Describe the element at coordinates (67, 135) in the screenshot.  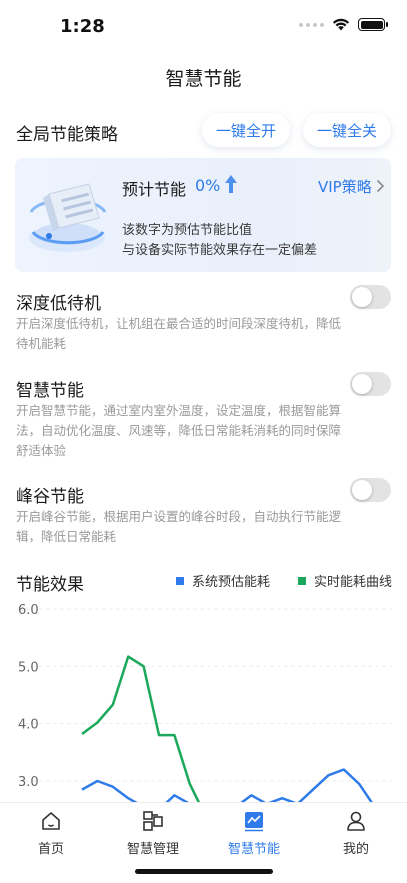
I see `global-strategy-title: 全局节能策略` at that location.